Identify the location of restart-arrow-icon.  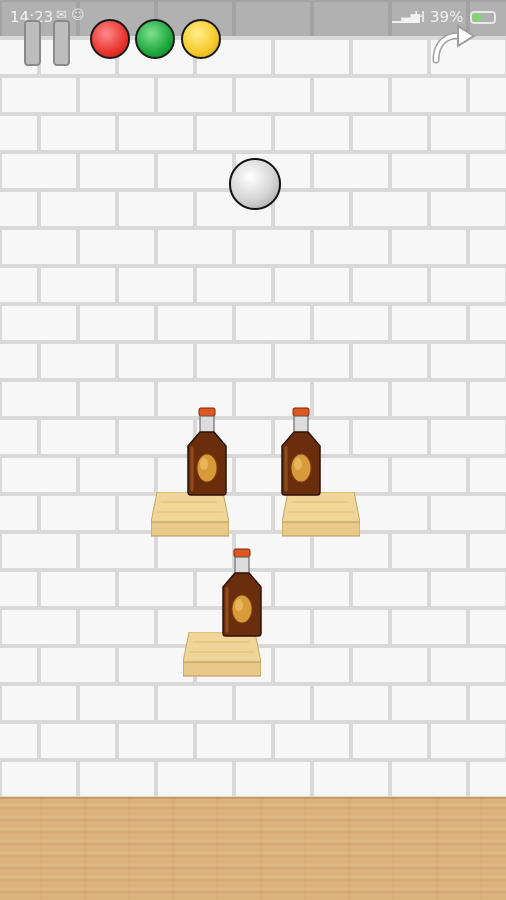
(454, 44).